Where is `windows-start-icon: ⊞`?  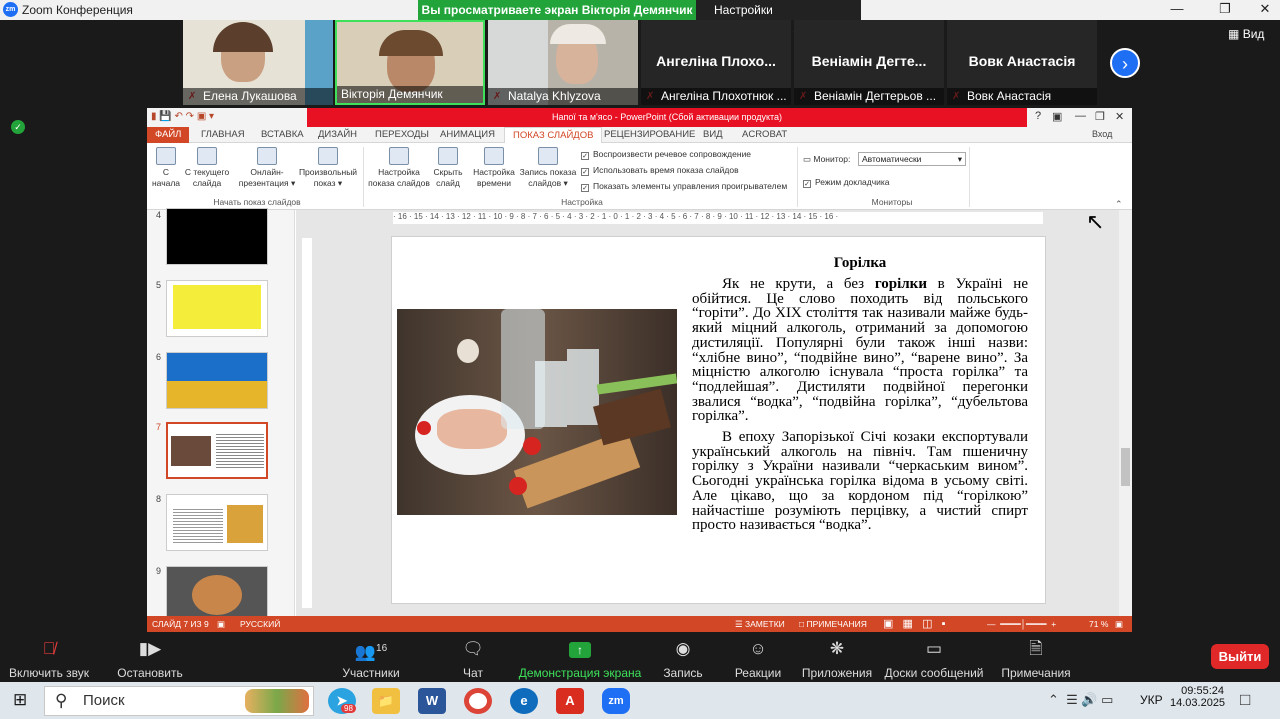
windows-start-icon: ⊞ is located at coordinates (20, 700).